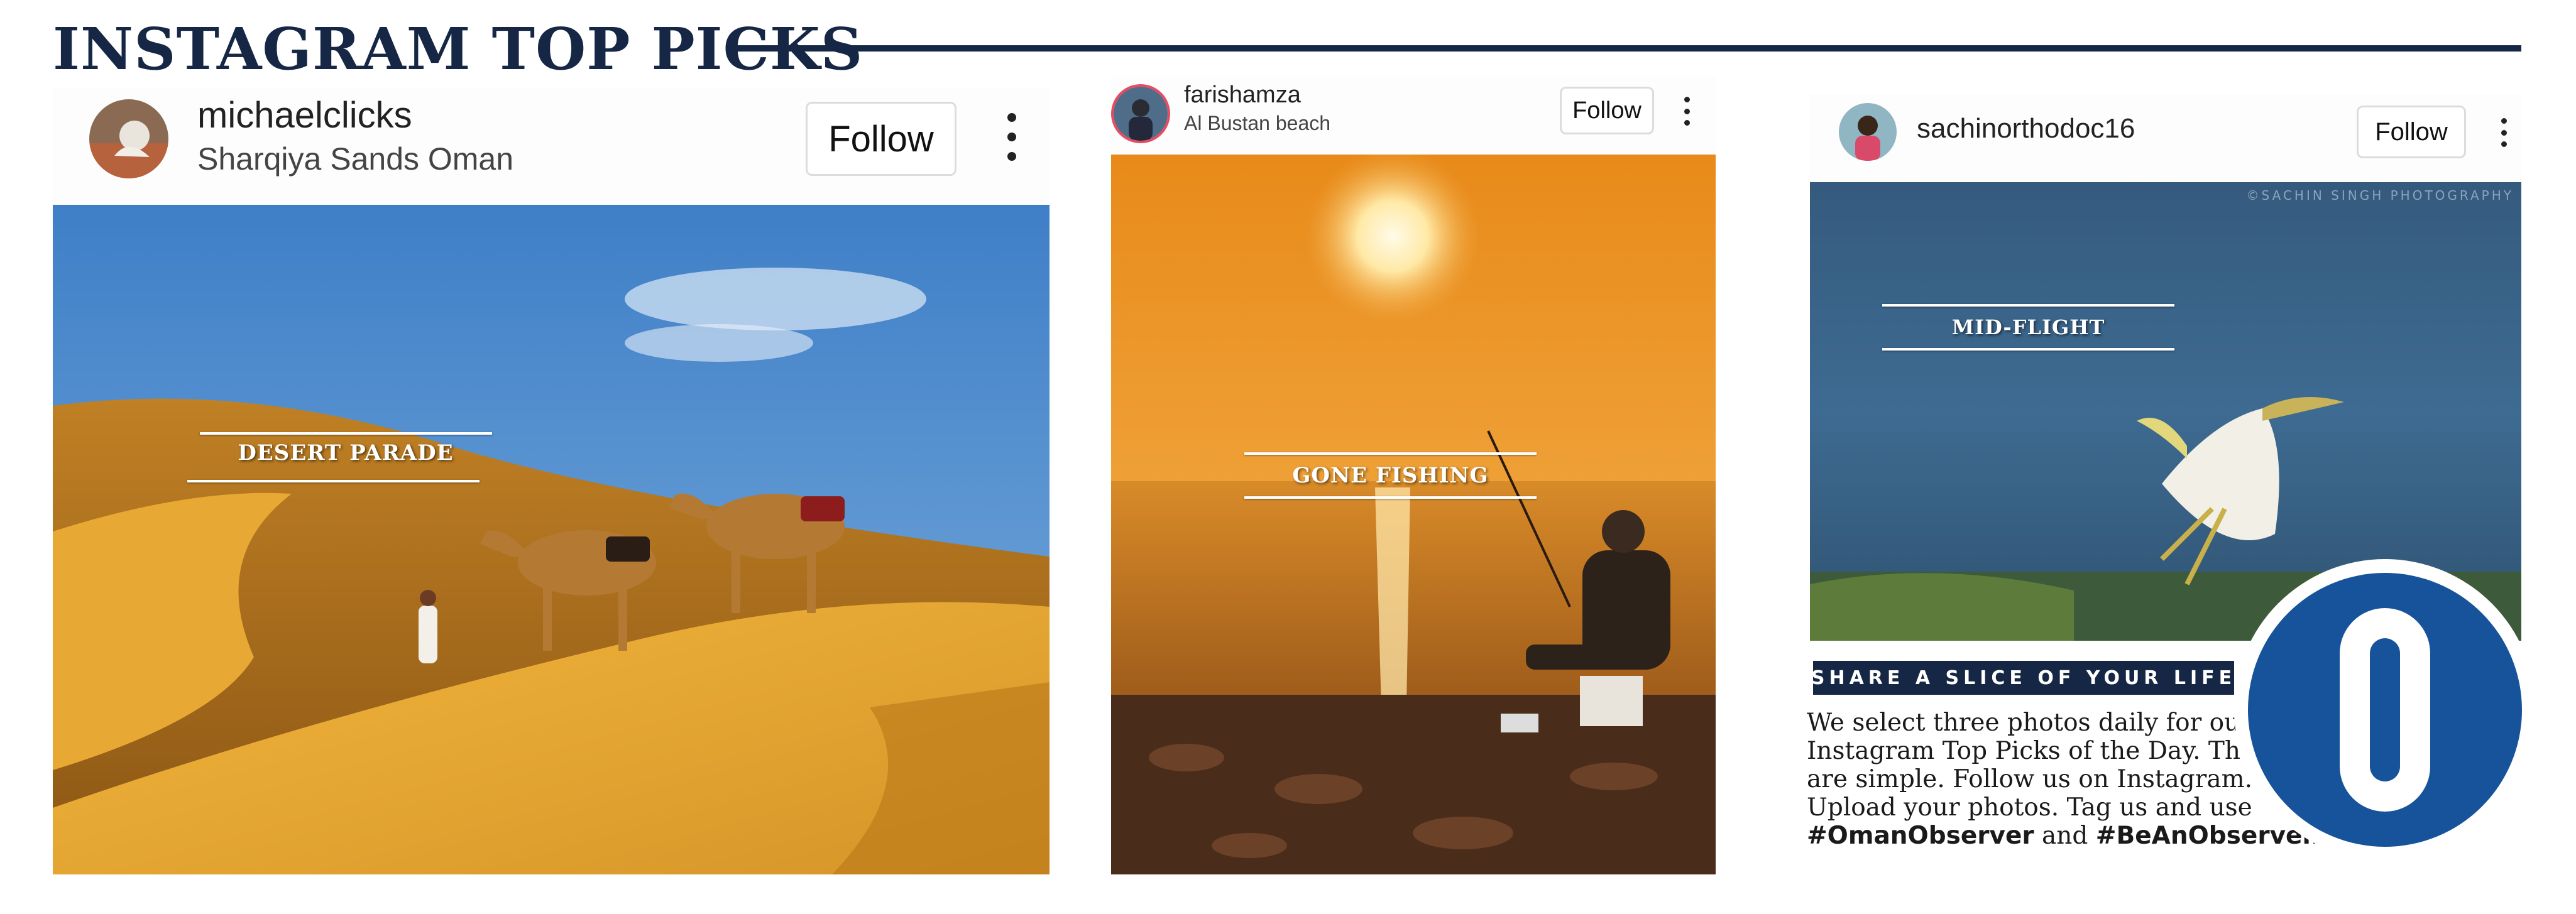 The width and height of the screenshot is (2576, 914). I want to click on share-banner: SHARE A SLICE OF YOUR LIFE, so click(2022, 678).